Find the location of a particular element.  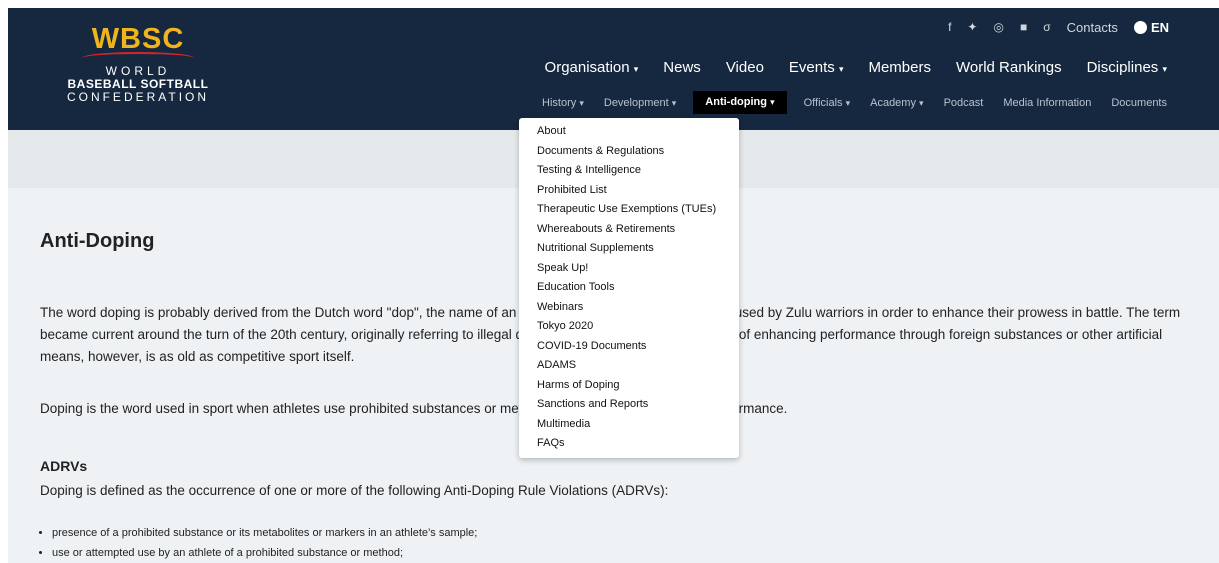

subnav-label: Academy is located at coordinates (893, 102).